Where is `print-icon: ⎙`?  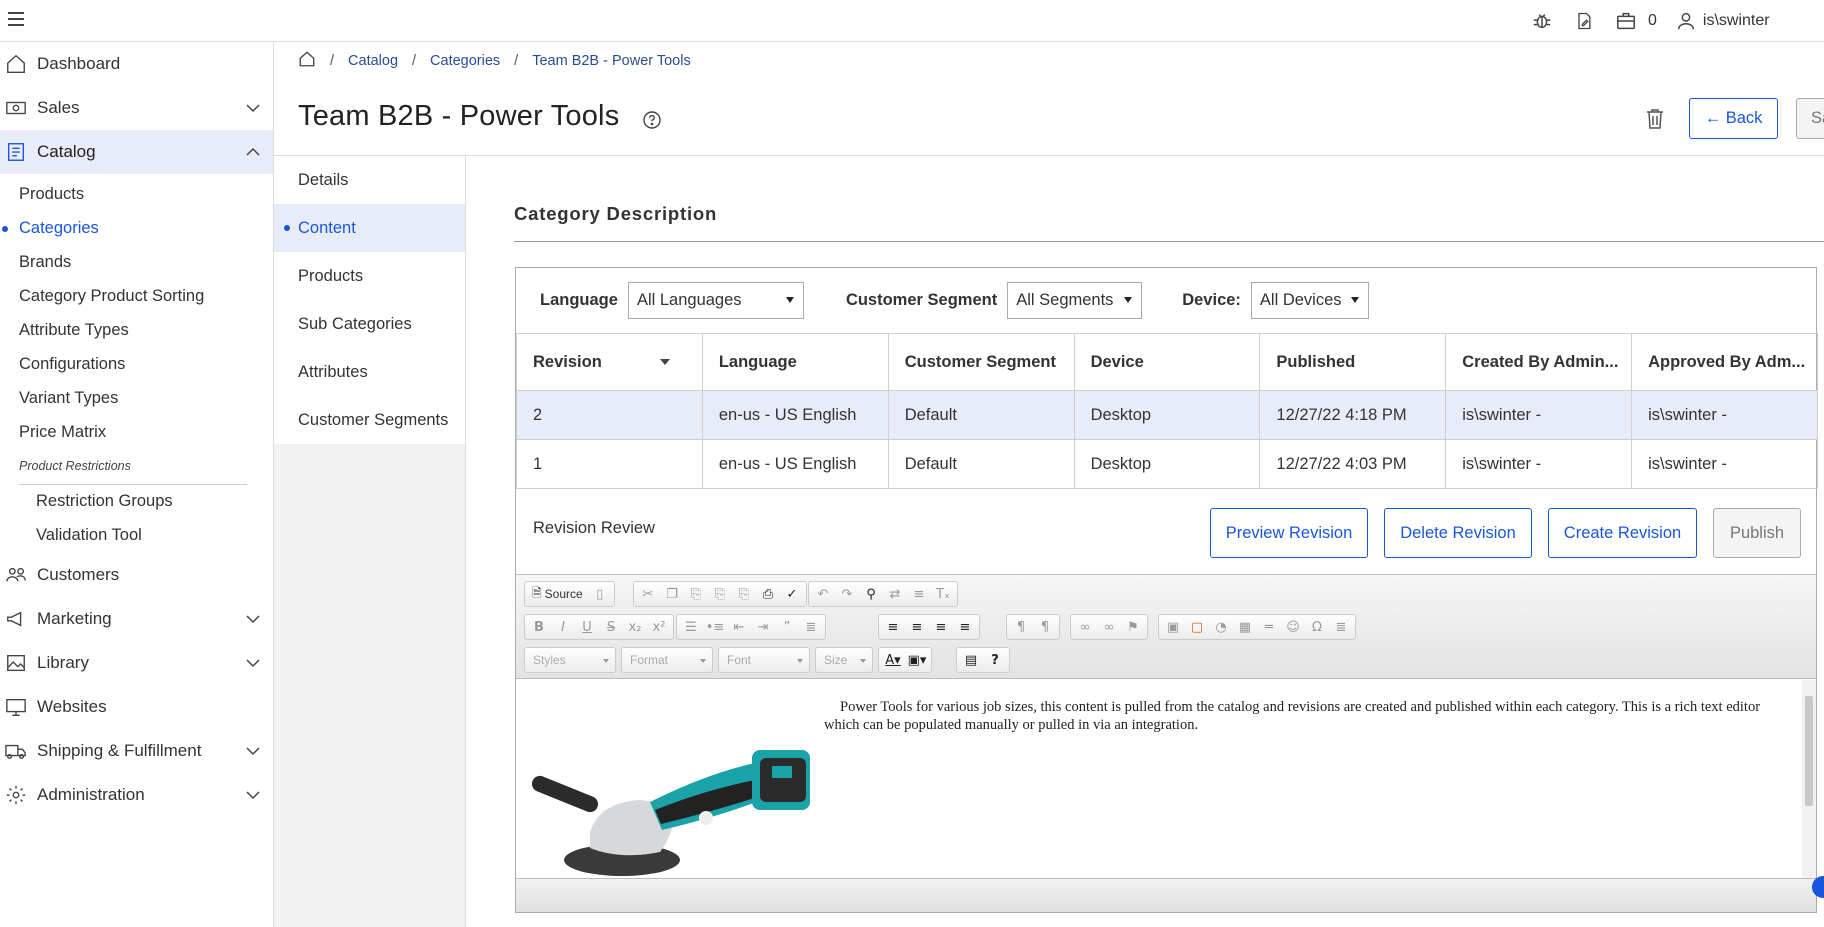 print-icon: ⎙ is located at coordinates (768, 594).